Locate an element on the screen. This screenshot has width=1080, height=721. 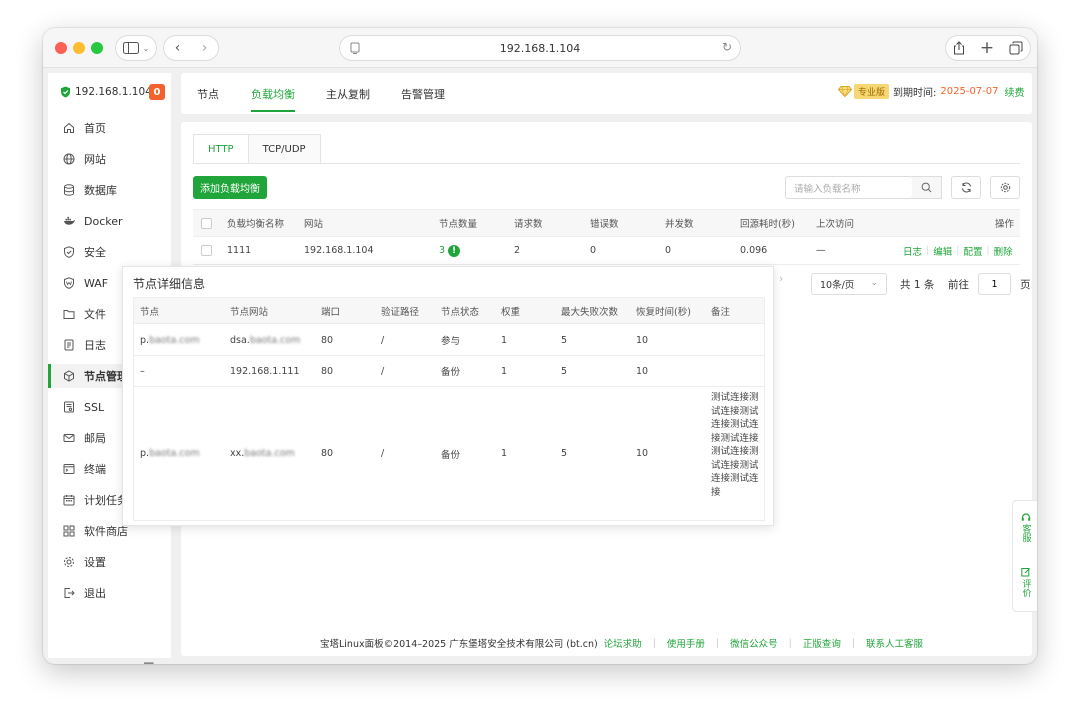
sidebar-item-settings: 设置 is located at coordinates (109, 562).